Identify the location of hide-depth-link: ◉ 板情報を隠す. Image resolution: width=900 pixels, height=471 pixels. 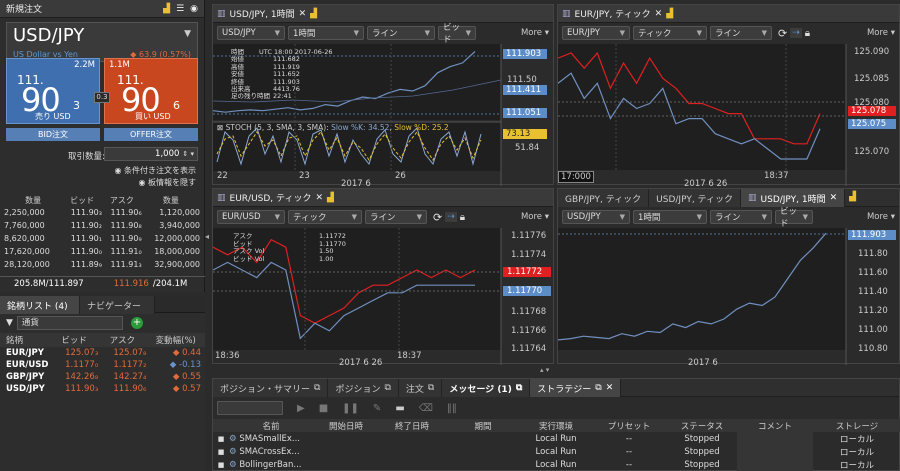
(167, 182).